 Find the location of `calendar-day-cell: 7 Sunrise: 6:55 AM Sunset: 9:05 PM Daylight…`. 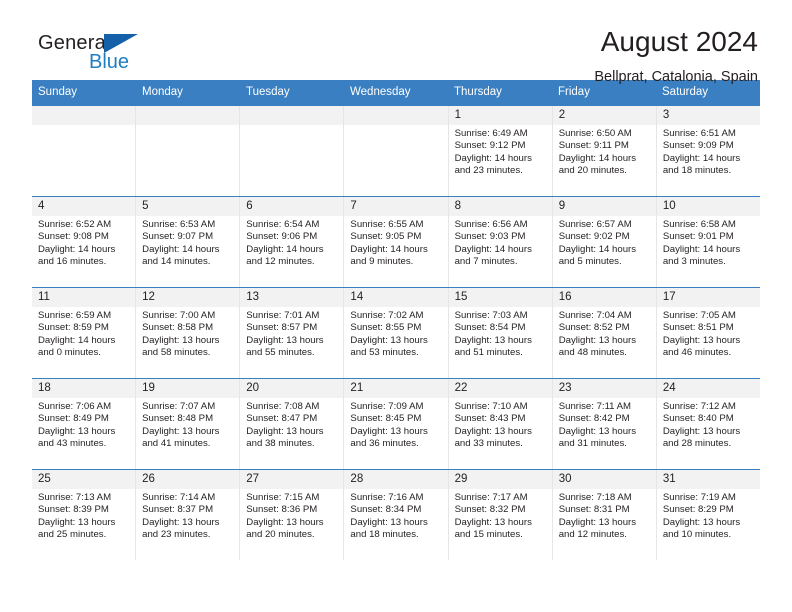

calendar-day-cell: 7 Sunrise: 6:55 AM Sunset: 9:05 PM Daylight… is located at coordinates (396, 242).